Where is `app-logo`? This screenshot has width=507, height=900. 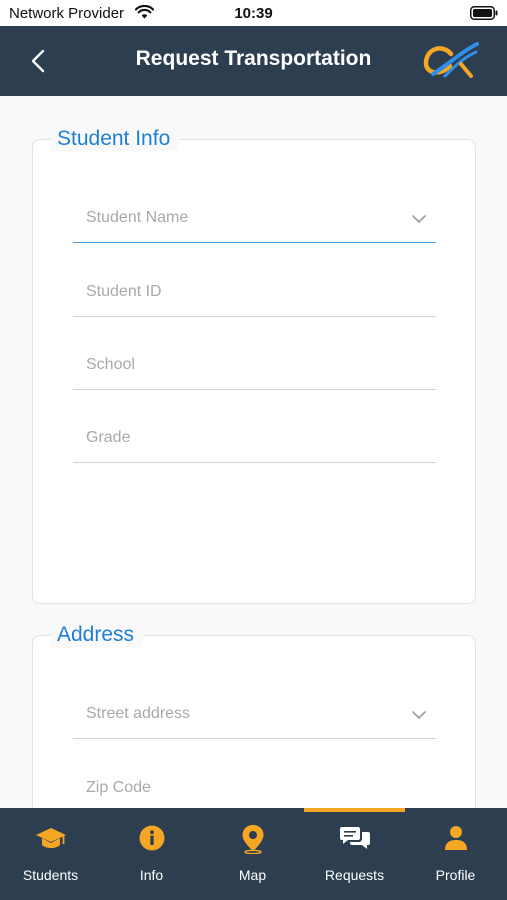 app-logo is located at coordinates (451, 60).